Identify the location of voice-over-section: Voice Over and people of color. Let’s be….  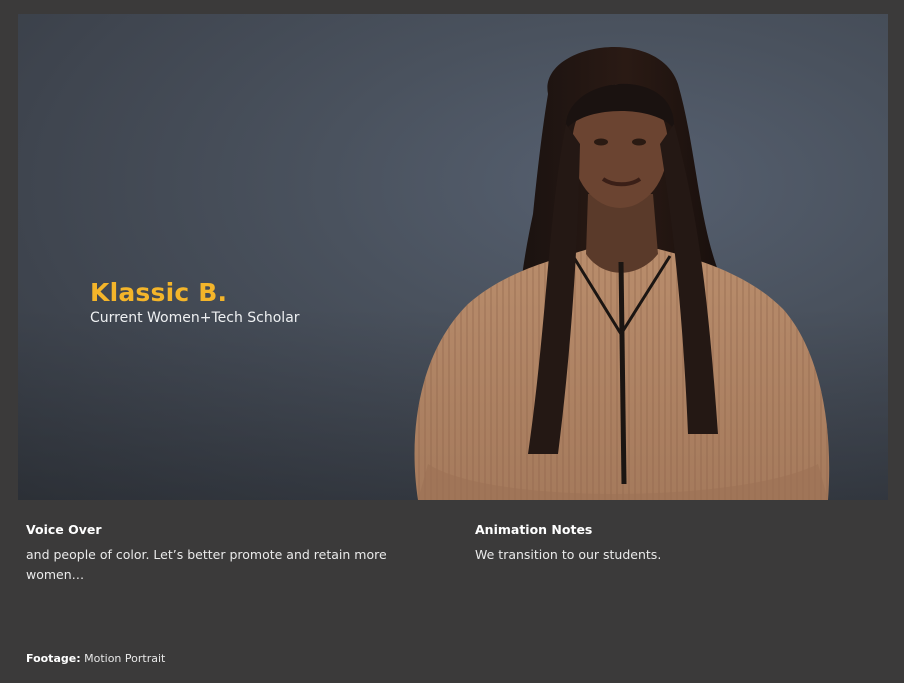
(236, 553).